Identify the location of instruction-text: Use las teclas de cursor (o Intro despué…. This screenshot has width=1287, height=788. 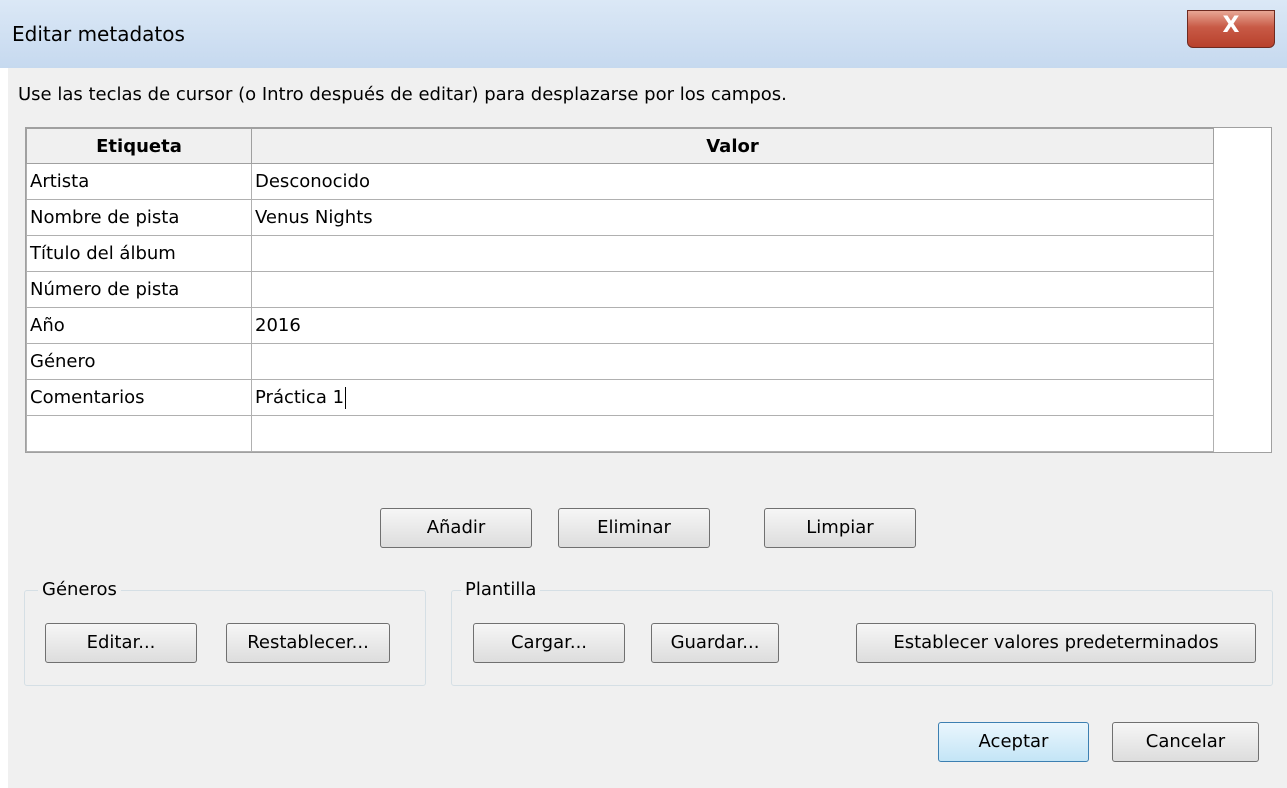
(402, 94).